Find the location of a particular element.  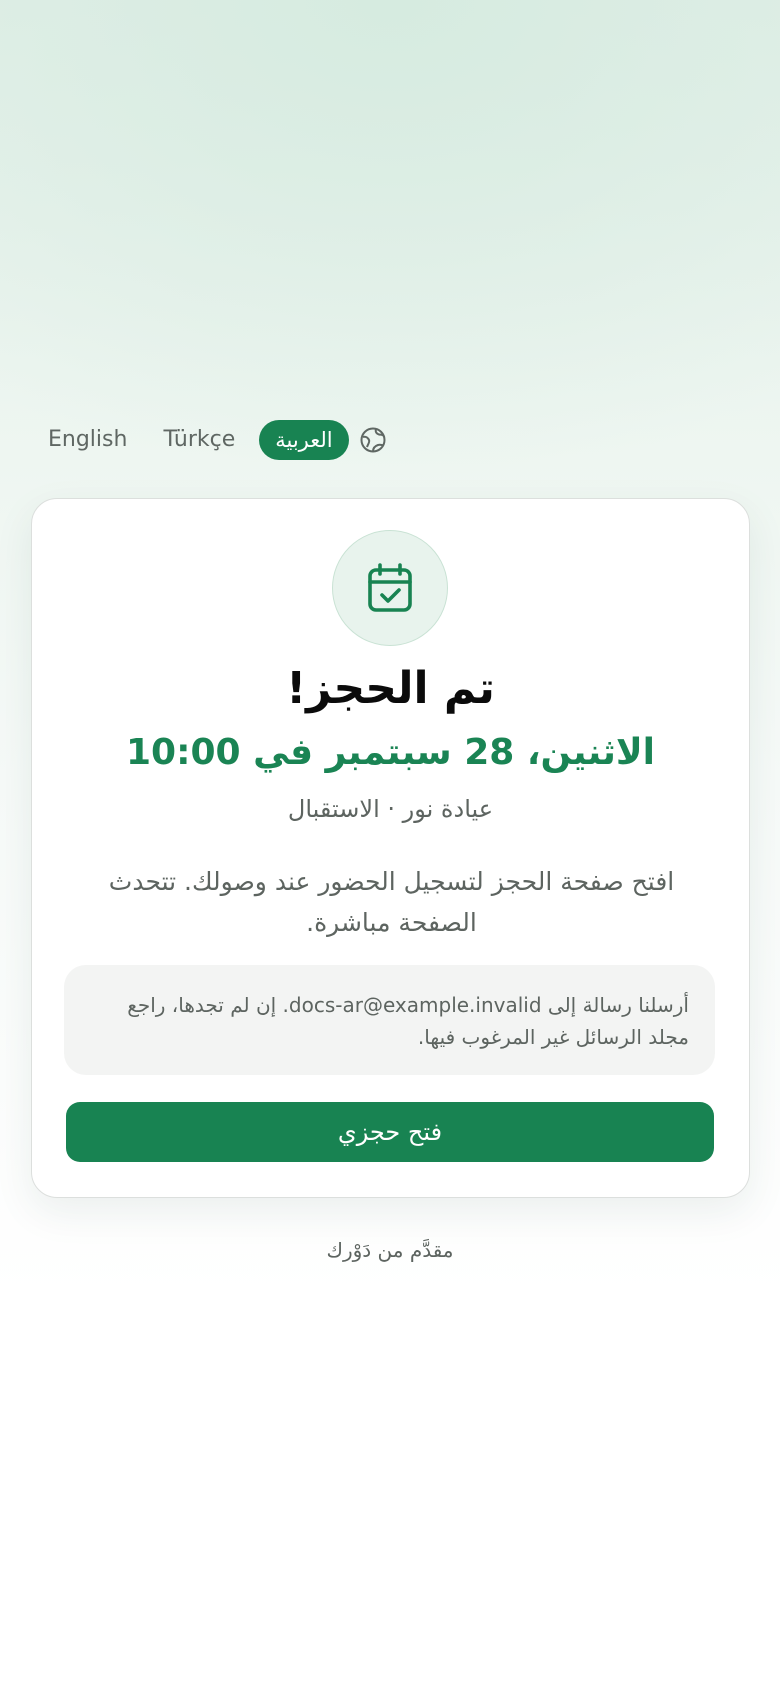

appointment-datetime: الاثنين، 28 سبتمبر في 10:00 is located at coordinates (390, 752).